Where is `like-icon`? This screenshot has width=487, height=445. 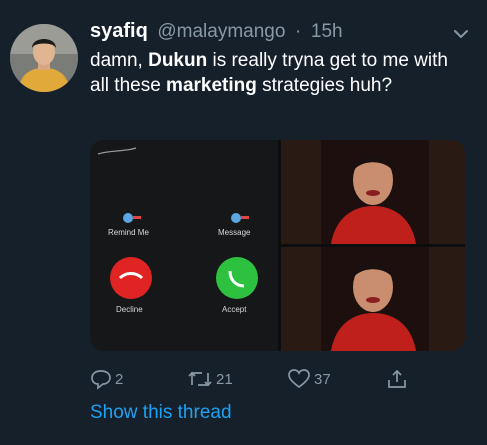 like-icon is located at coordinates (299, 379).